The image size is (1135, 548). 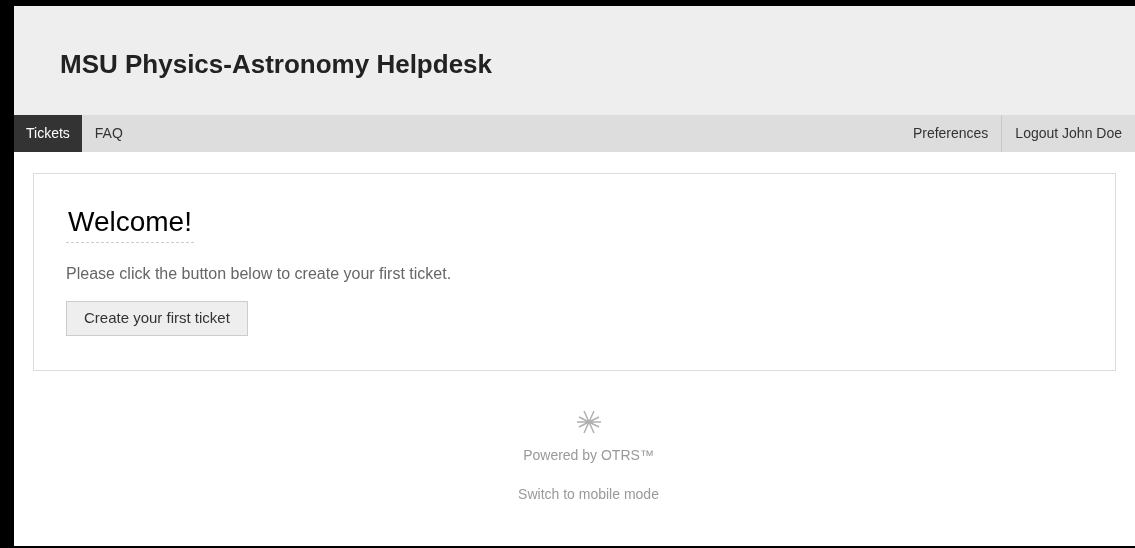 I want to click on nav-link: Preferences, so click(x=950, y=133).